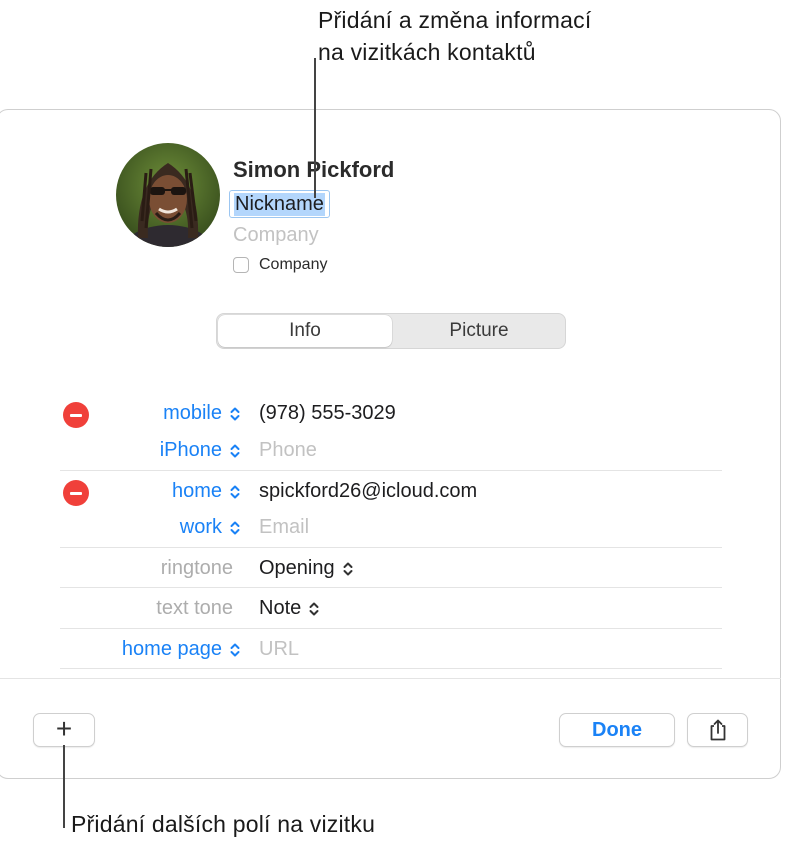 Image resolution: width=785 pixels, height=846 pixels. What do you see at coordinates (76, 493) in the screenshot?
I see `remove-email-icon` at bounding box center [76, 493].